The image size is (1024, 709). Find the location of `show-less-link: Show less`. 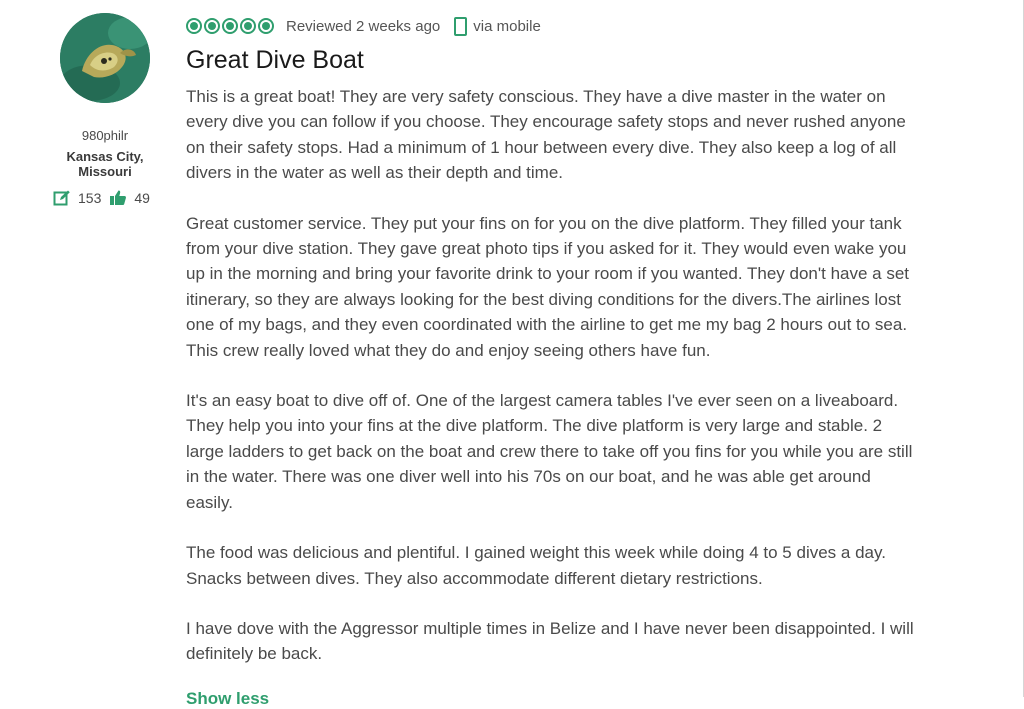

show-less-link: Show less is located at coordinates (227, 699).